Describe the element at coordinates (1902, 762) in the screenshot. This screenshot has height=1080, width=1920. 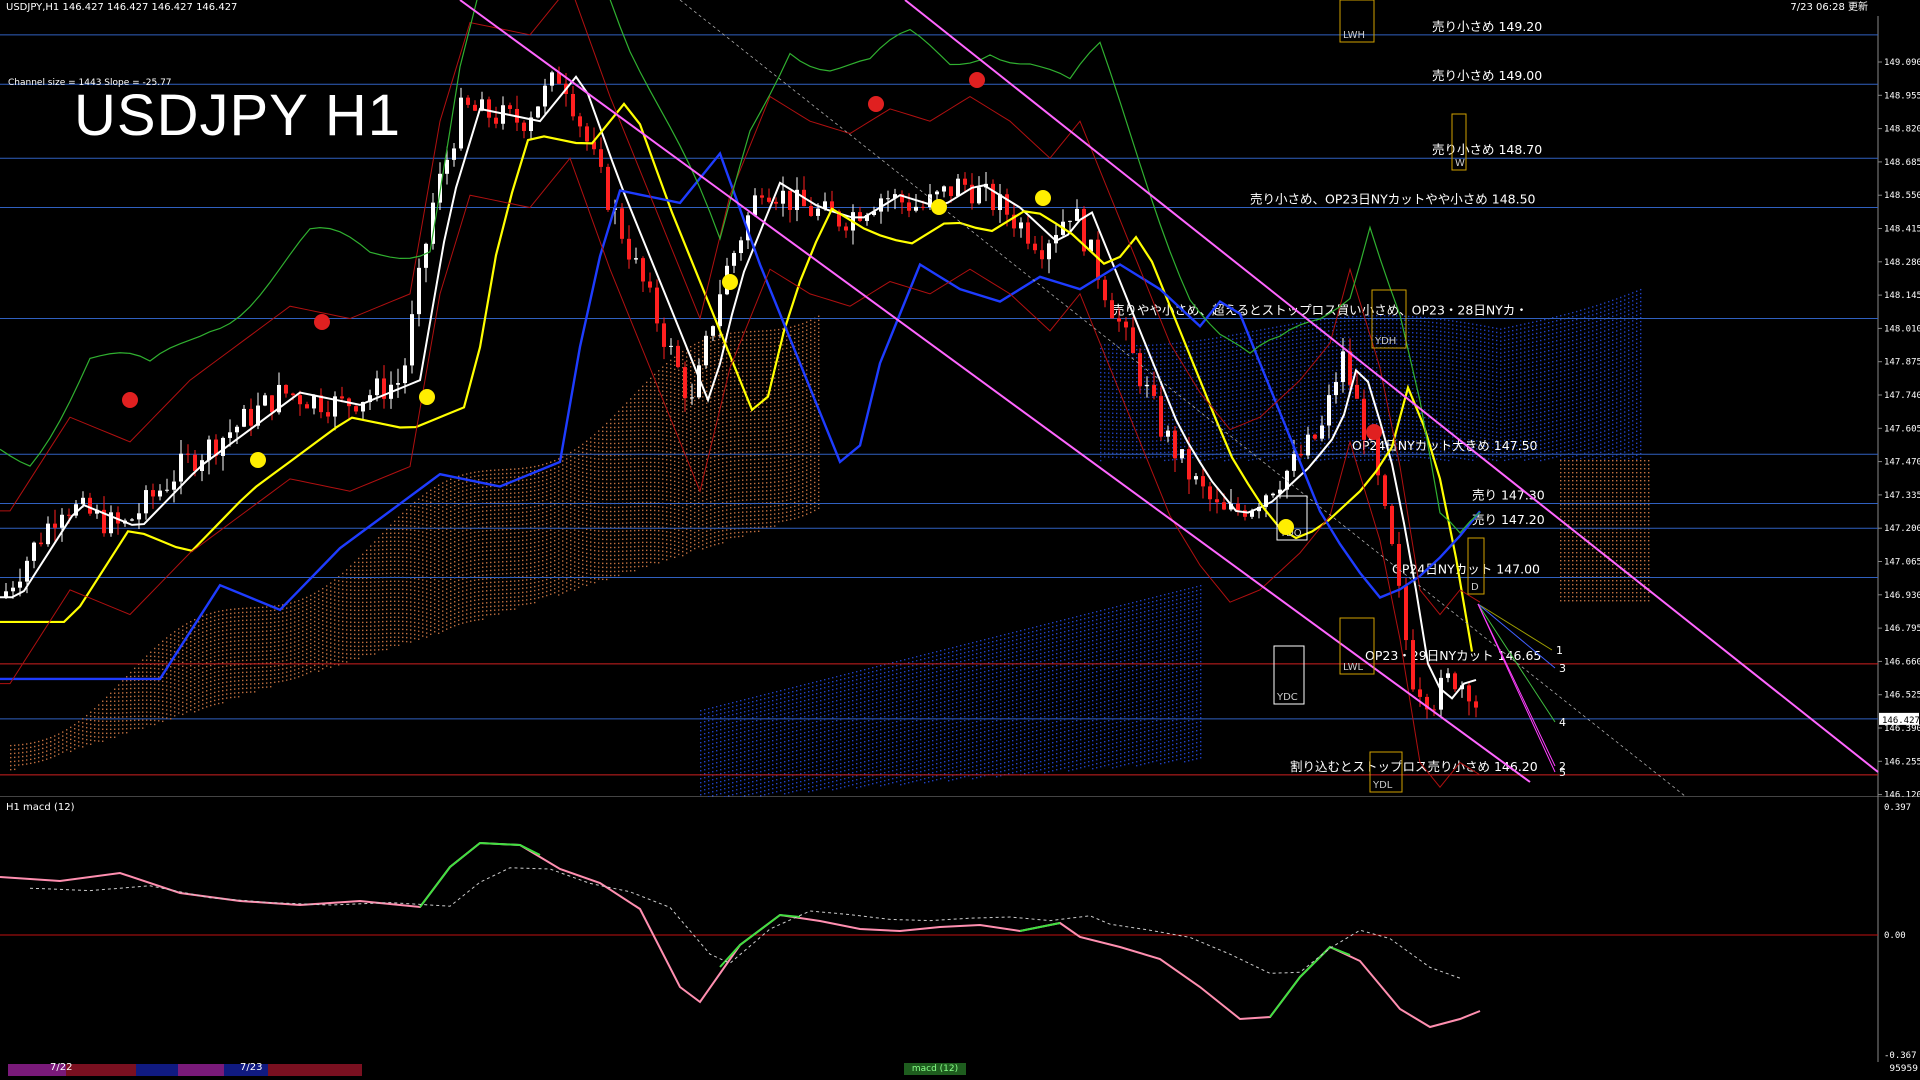
I see `price-tick-label: 146.255` at that location.